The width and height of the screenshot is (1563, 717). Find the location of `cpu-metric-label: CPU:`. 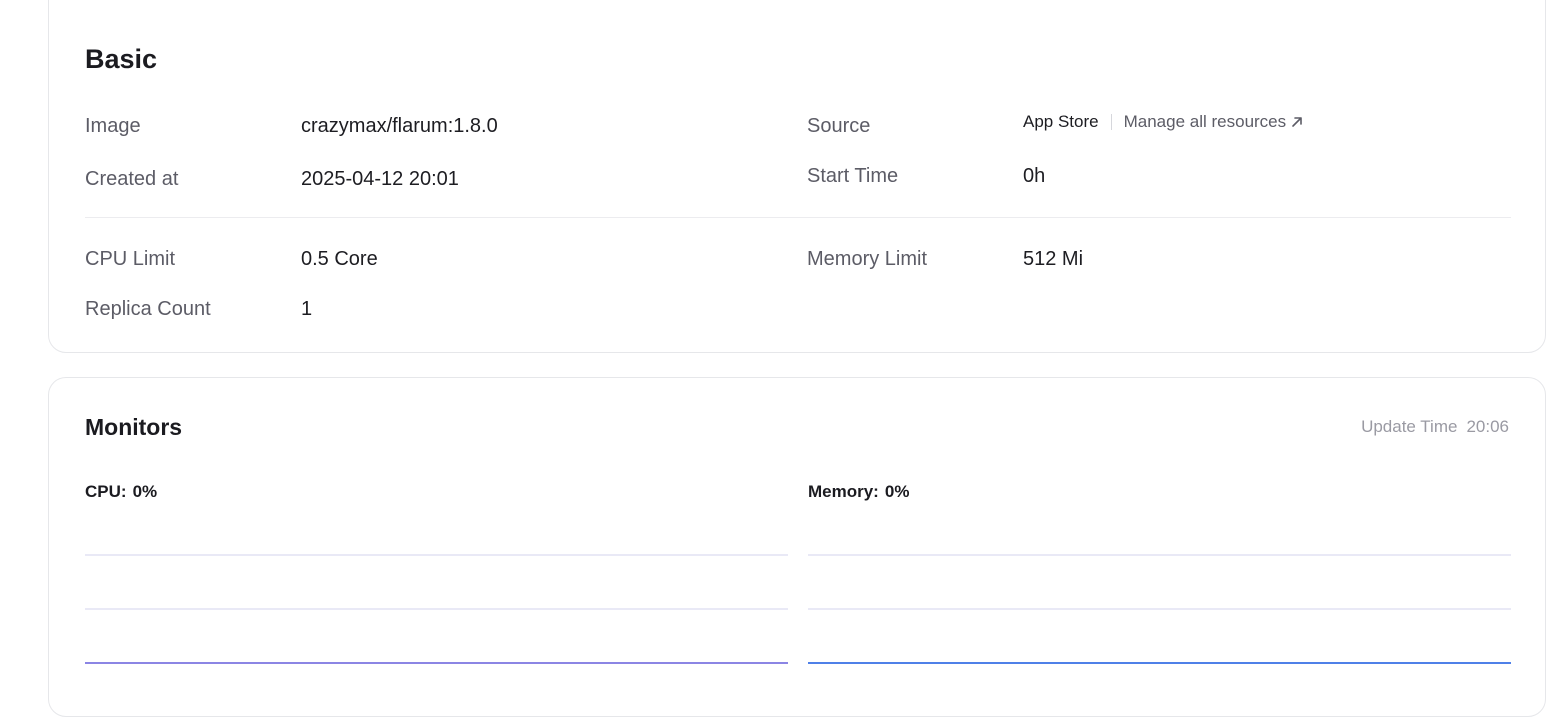

cpu-metric-label: CPU: is located at coordinates (106, 491).